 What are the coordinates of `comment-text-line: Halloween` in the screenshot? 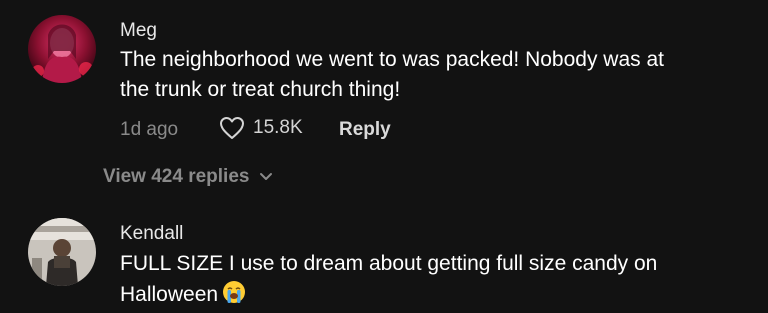 It's located at (183, 296).